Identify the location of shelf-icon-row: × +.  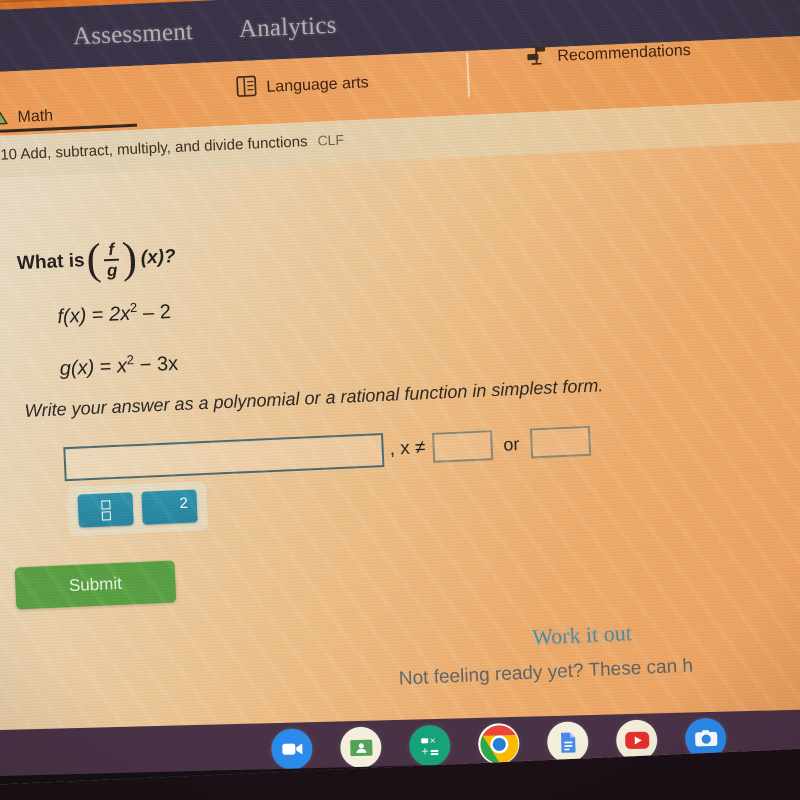
(498, 744).